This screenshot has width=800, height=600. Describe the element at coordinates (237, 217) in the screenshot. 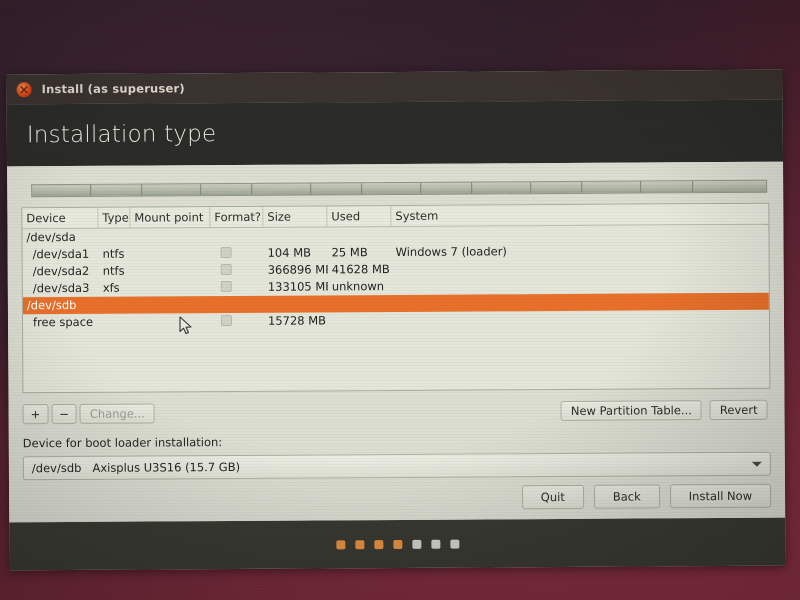

I see `column-header-format: Format?` at that location.